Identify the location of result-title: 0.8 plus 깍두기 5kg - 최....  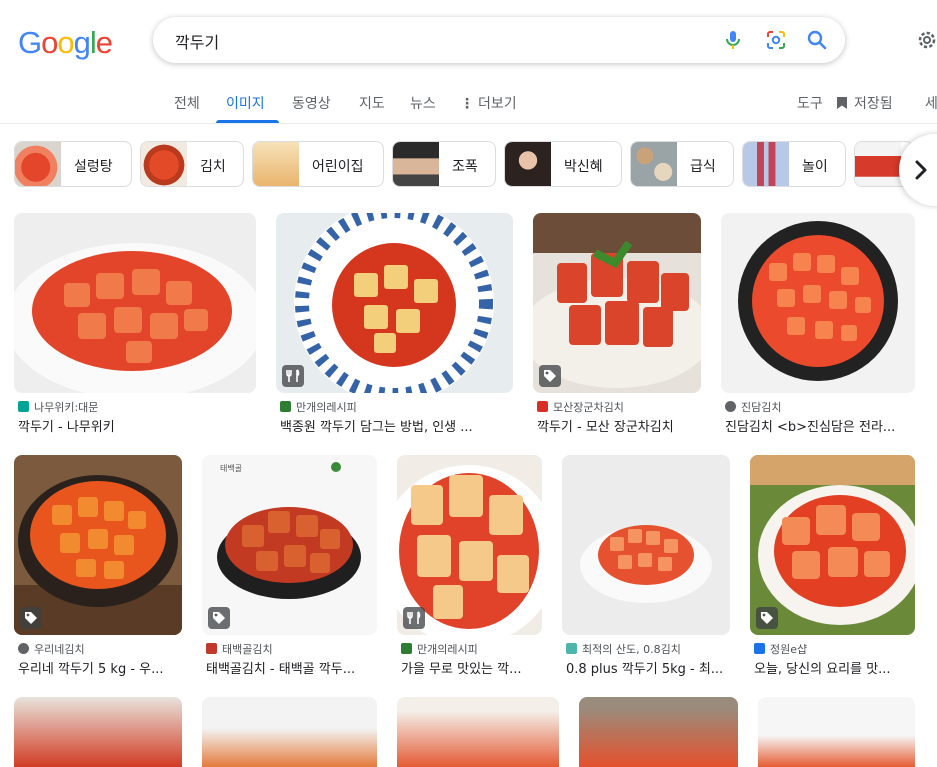
(648, 667).